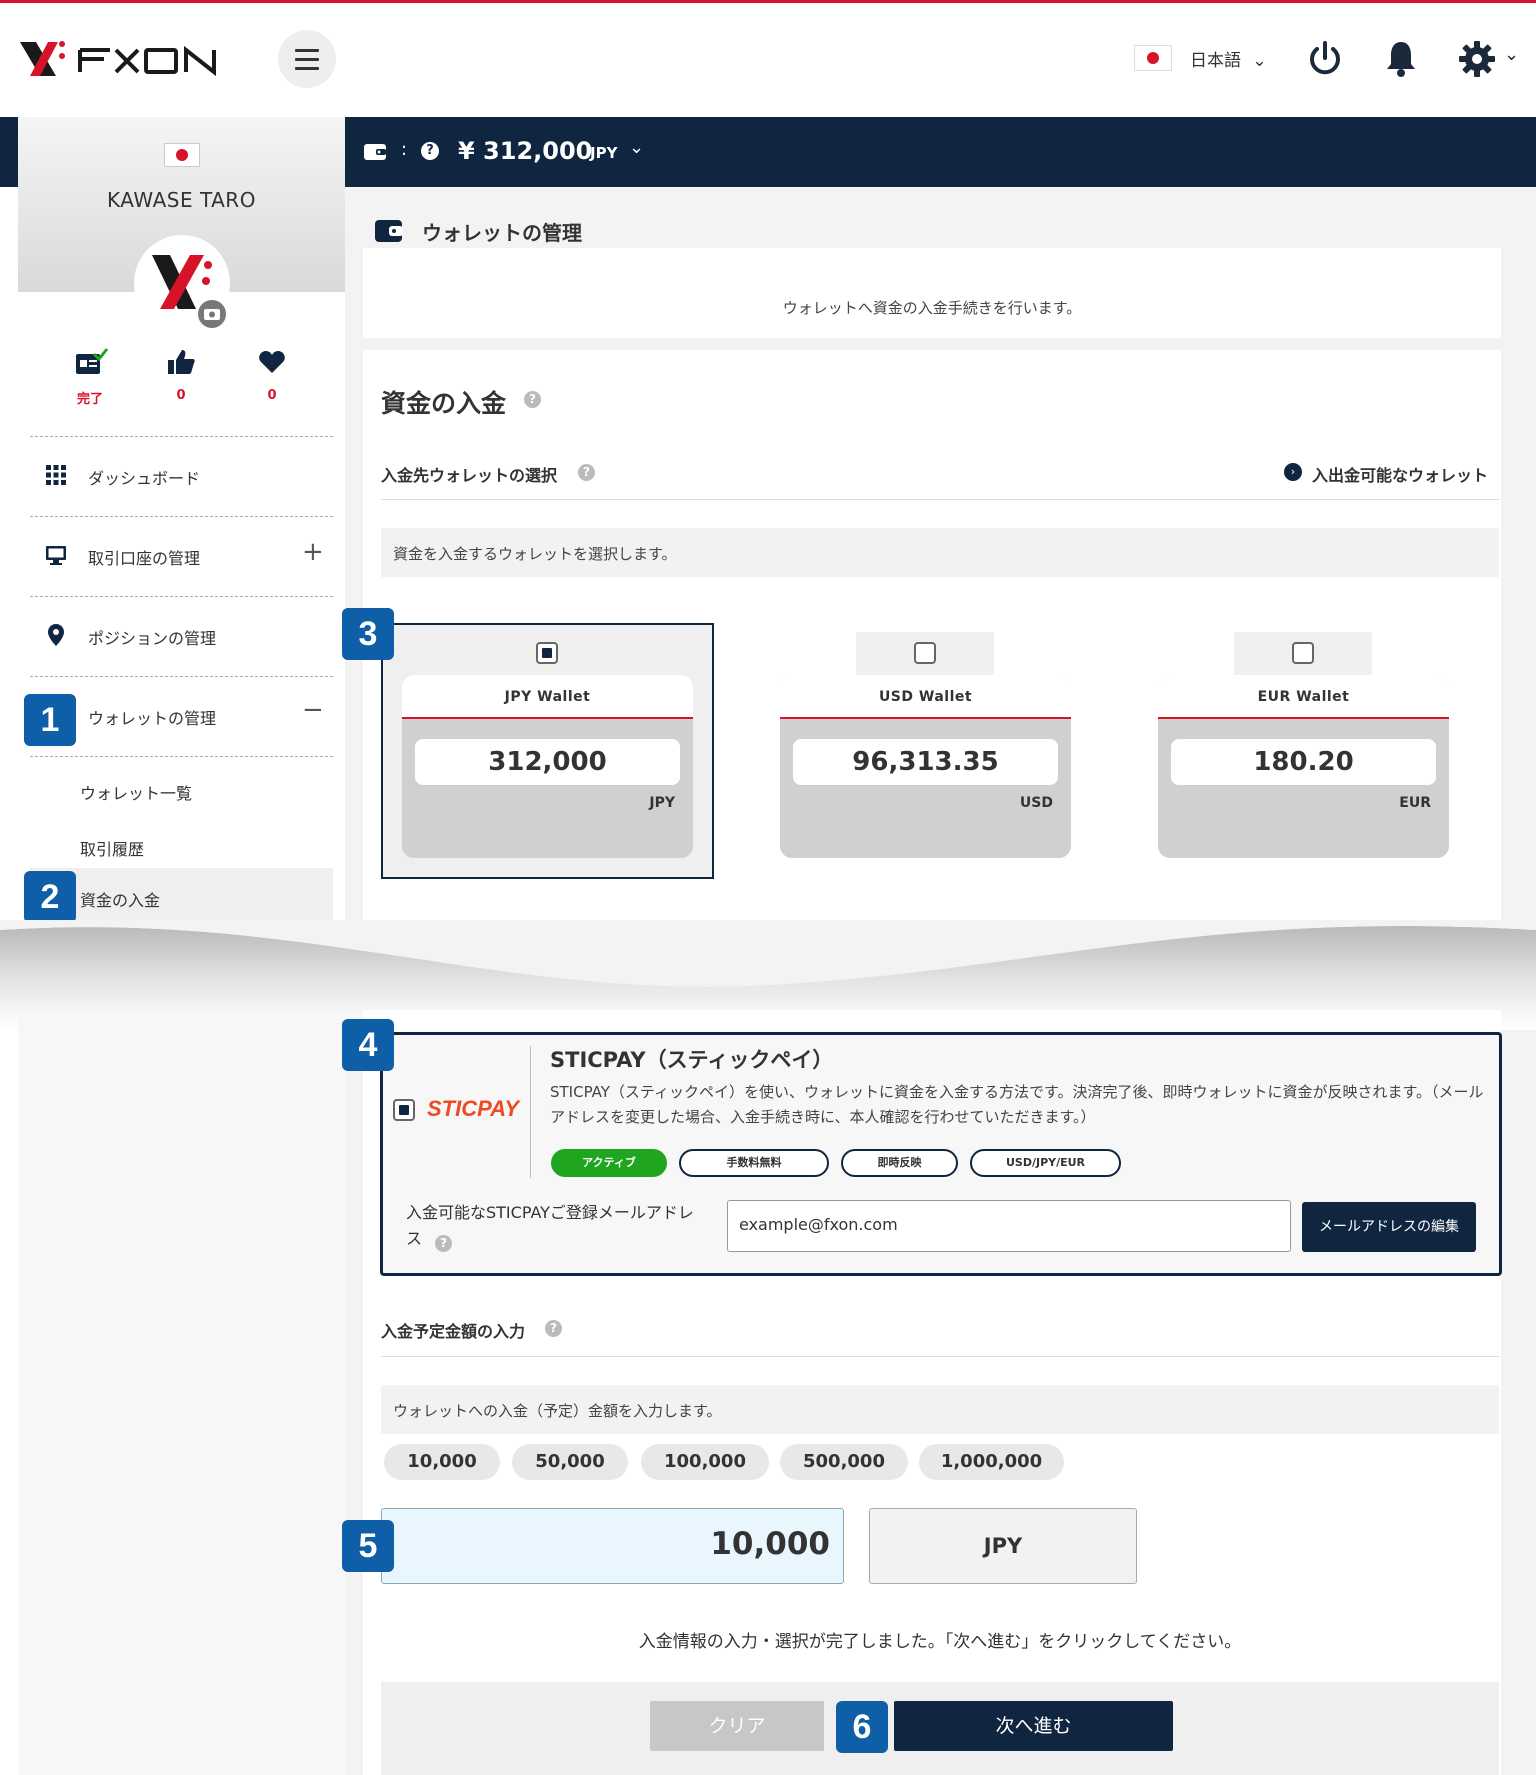 This screenshot has height=1775, width=1536. What do you see at coordinates (89, 399) in the screenshot?
I see `verification-status: 完了` at bounding box center [89, 399].